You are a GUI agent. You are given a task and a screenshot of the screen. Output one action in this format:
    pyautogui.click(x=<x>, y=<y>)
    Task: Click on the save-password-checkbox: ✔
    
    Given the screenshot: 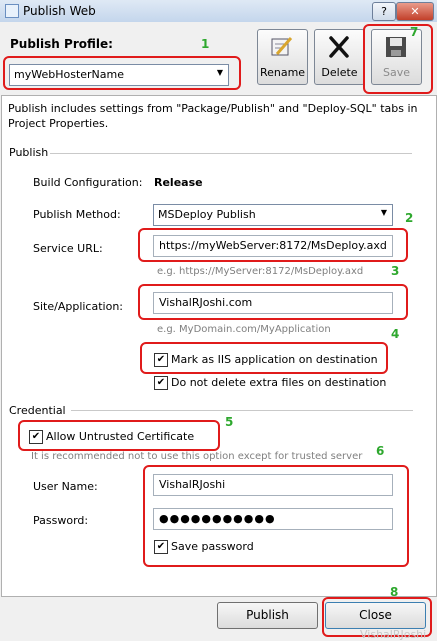 What is the action you would take?
    pyautogui.click(x=161, y=547)
    